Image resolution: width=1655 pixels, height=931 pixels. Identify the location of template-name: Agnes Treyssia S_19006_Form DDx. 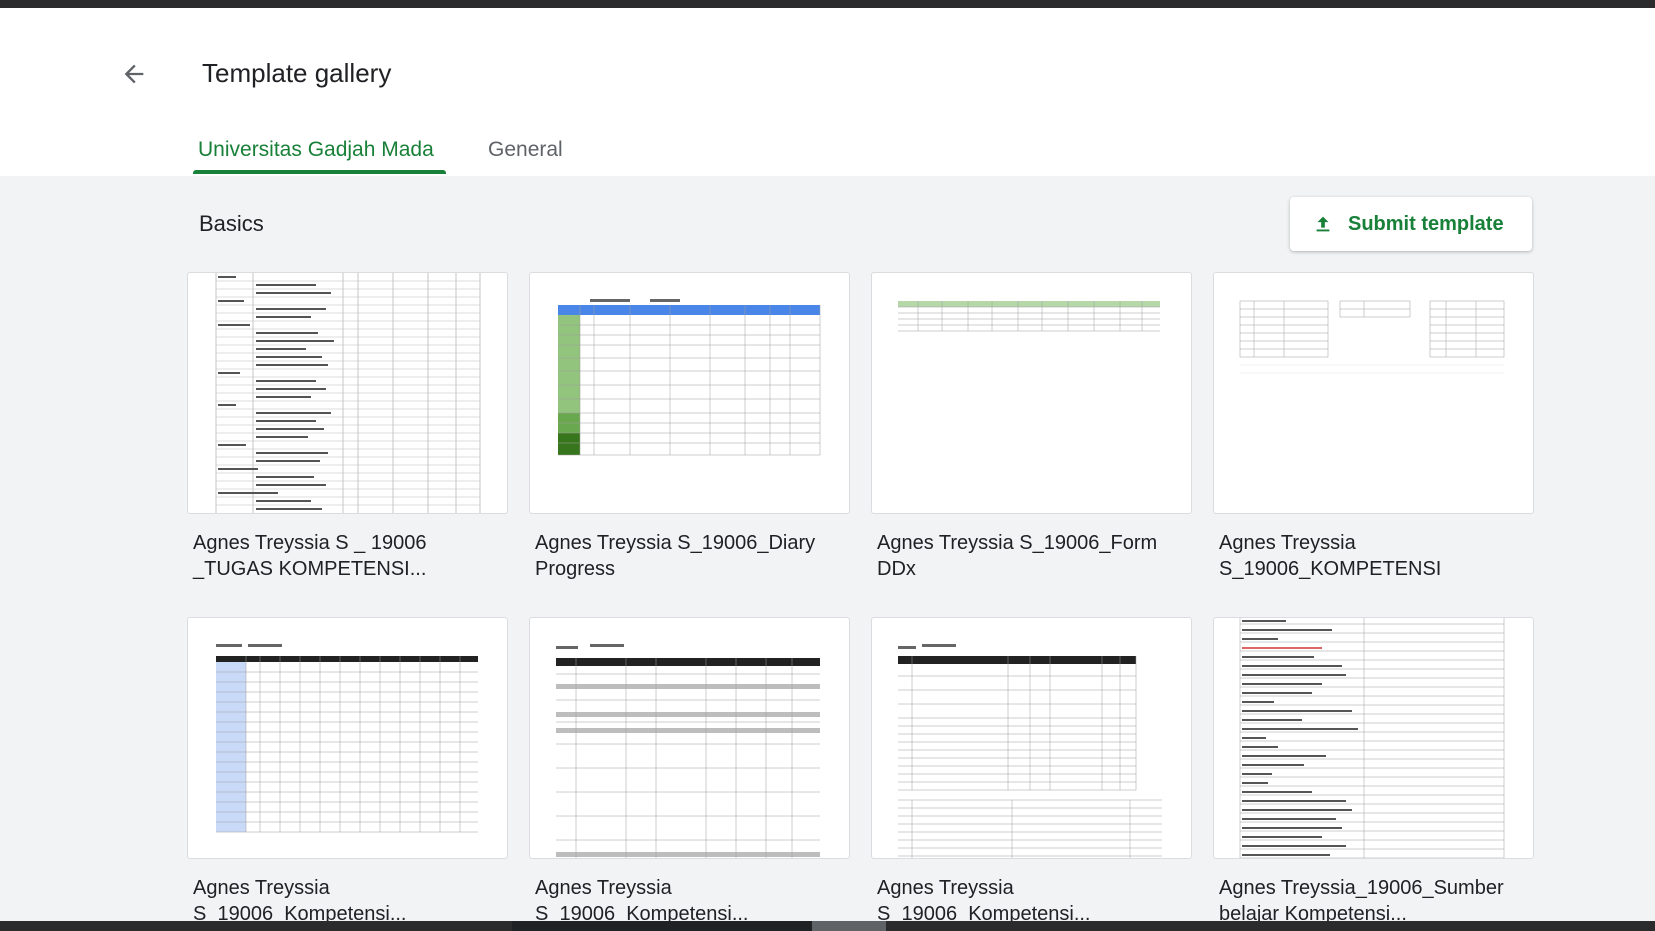
(1017, 556).